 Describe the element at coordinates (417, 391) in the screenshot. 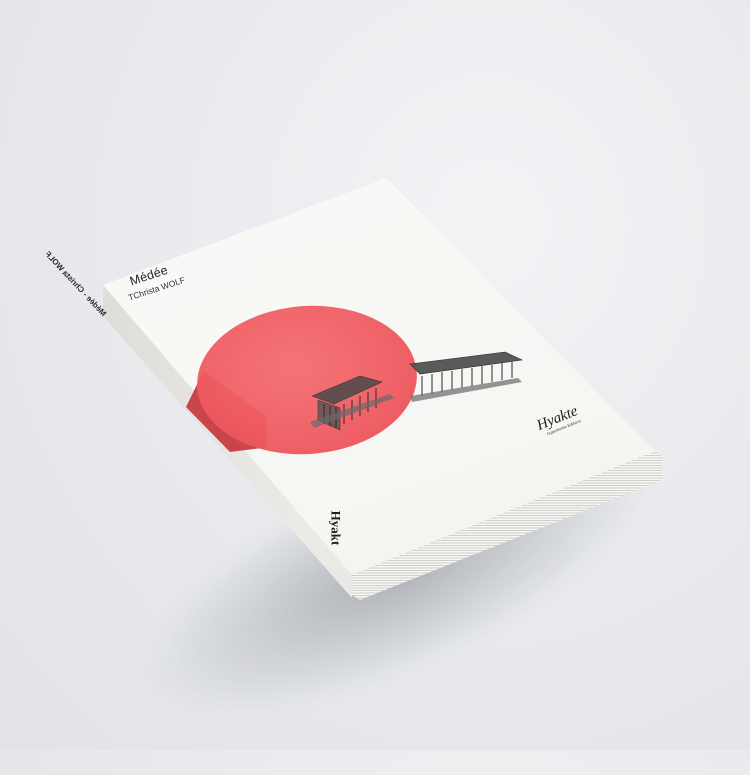

I see `greek-temple-illustration` at that location.